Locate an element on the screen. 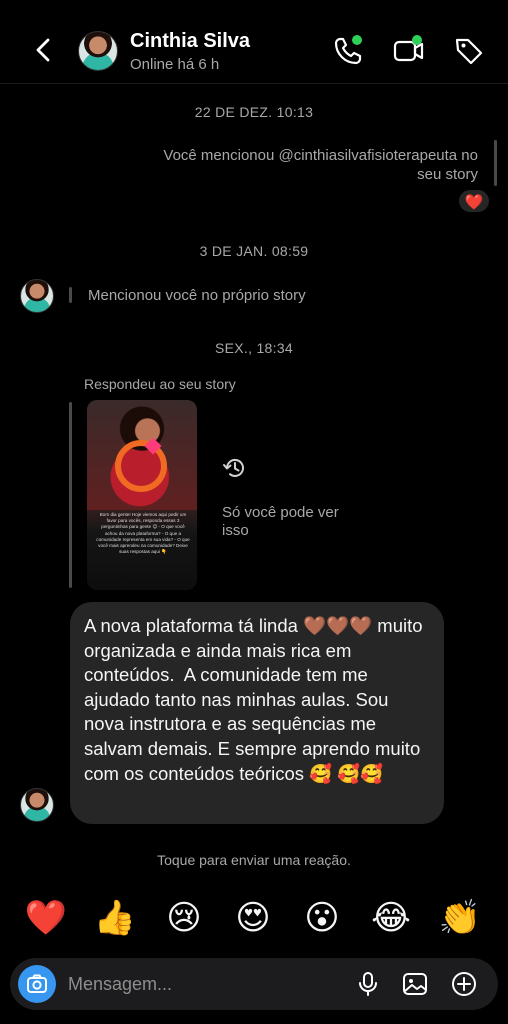 The image size is (508, 1024). message-composer is located at coordinates (254, 984).